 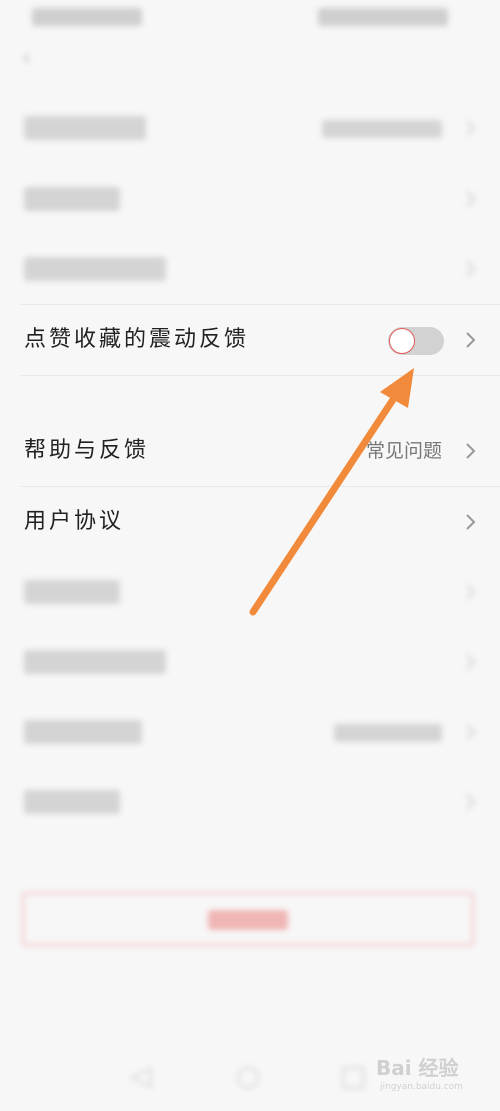 I want to click on row-label: 用户协议, so click(x=74, y=521).